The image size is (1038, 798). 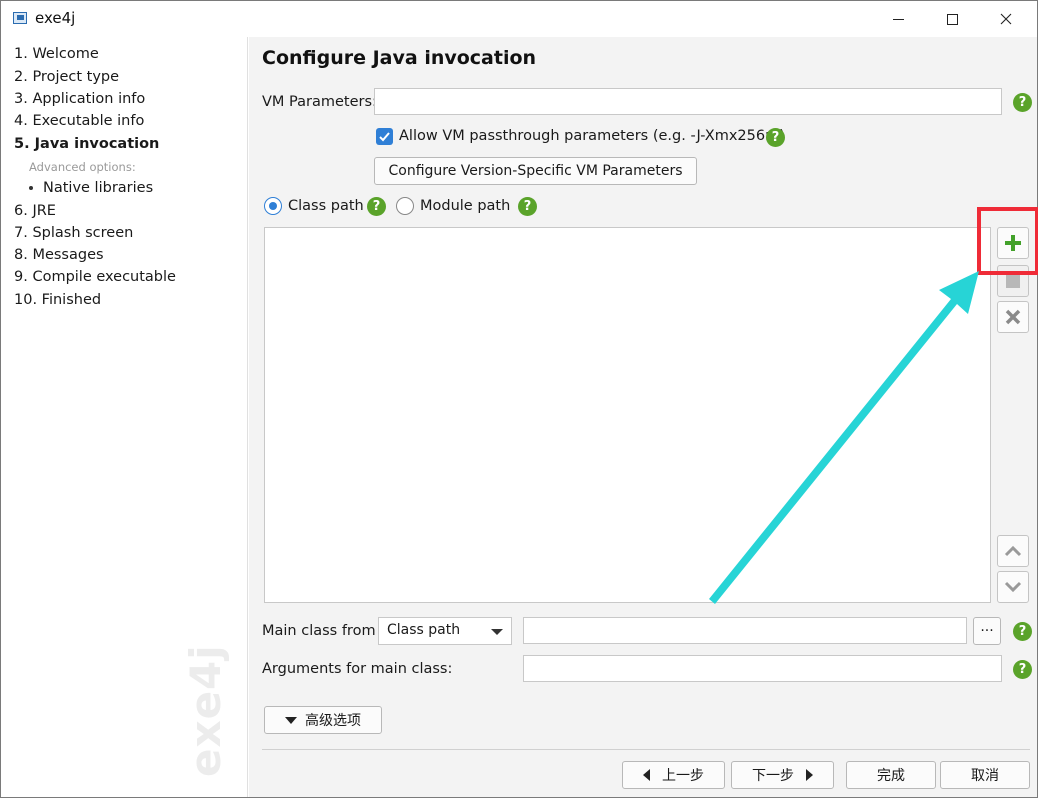 What do you see at coordinates (333, 721) in the screenshot?
I see `advanced-options-label: 高级选项` at bounding box center [333, 721].